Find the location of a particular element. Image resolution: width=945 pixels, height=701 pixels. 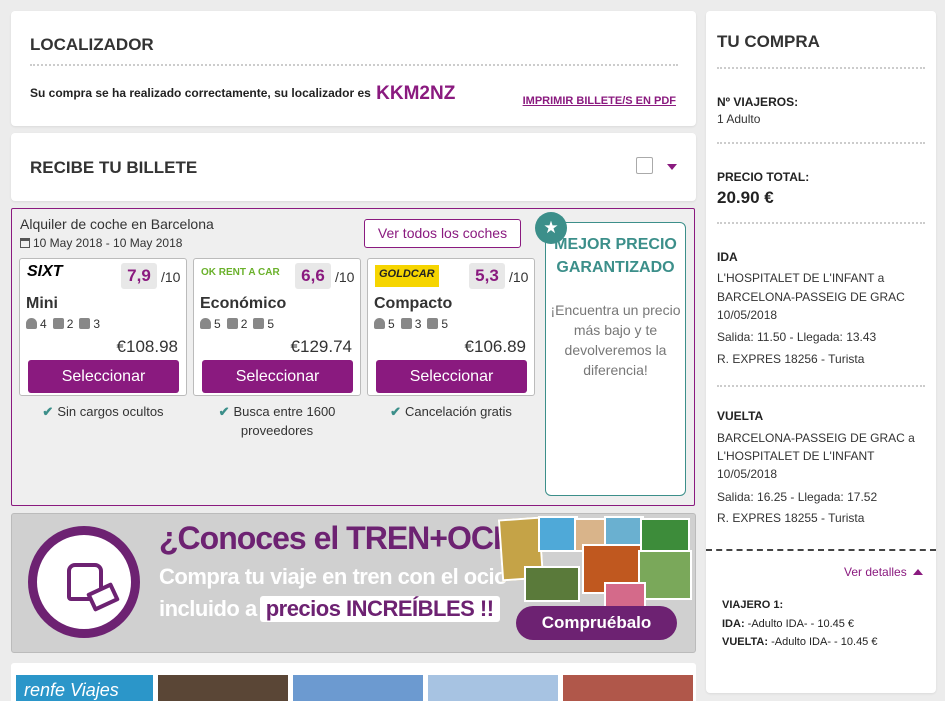

all-cars-button: Ver todos los coches is located at coordinates (442, 233).